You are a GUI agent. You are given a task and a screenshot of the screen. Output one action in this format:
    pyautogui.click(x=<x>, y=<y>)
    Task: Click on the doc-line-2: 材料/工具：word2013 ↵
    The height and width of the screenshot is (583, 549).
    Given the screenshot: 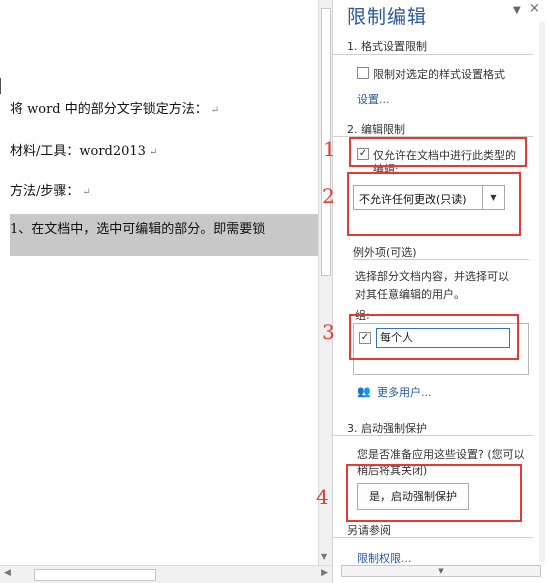 What is the action you would take?
    pyautogui.click(x=83, y=149)
    